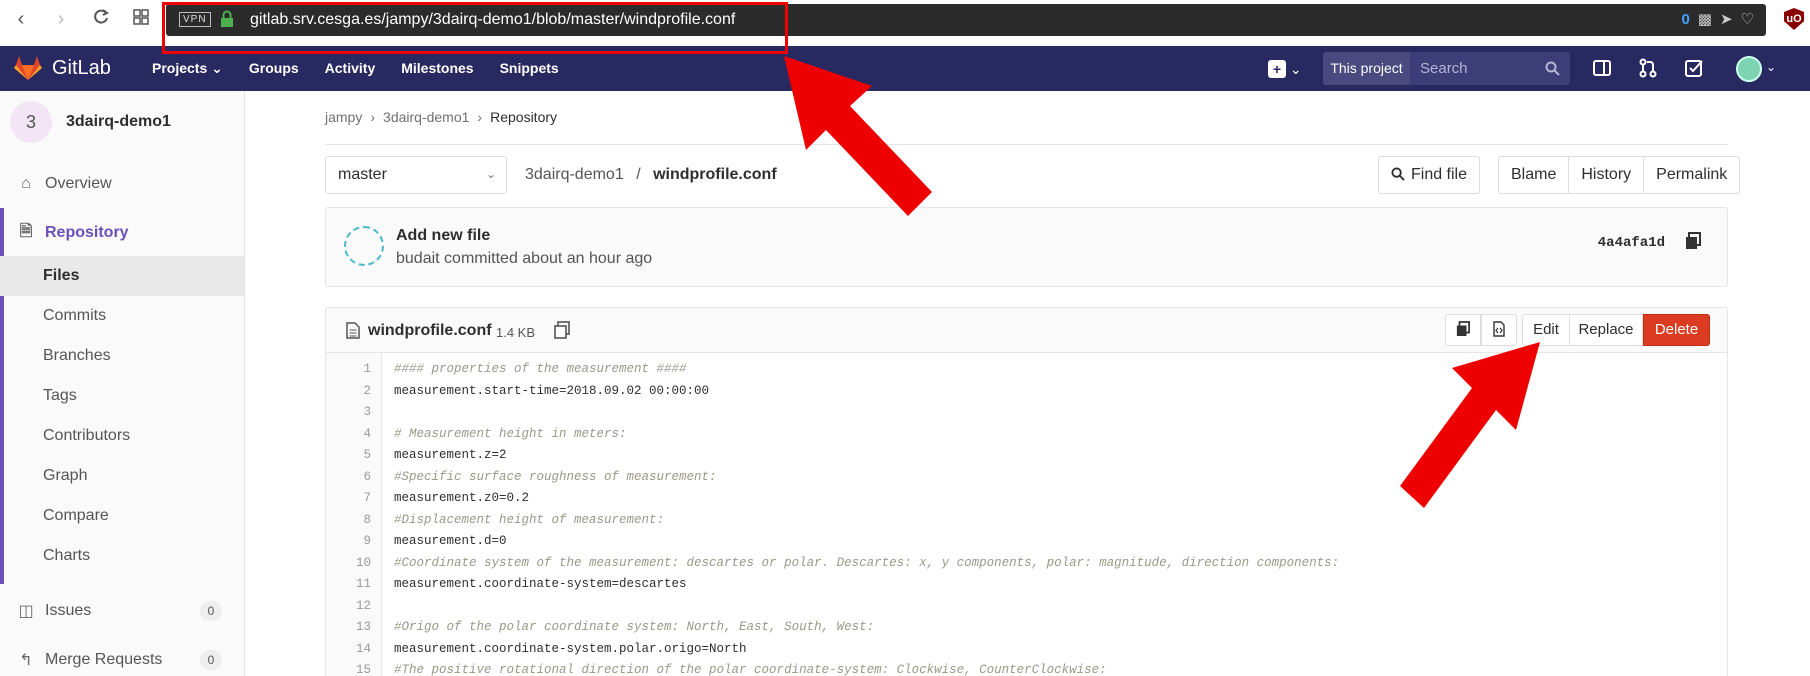 The height and width of the screenshot is (676, 1810). What do you see at coordinates (1277, 69) in the screenshot?
I see `plus-square-icon: +` at bounding box center [1277, 69].